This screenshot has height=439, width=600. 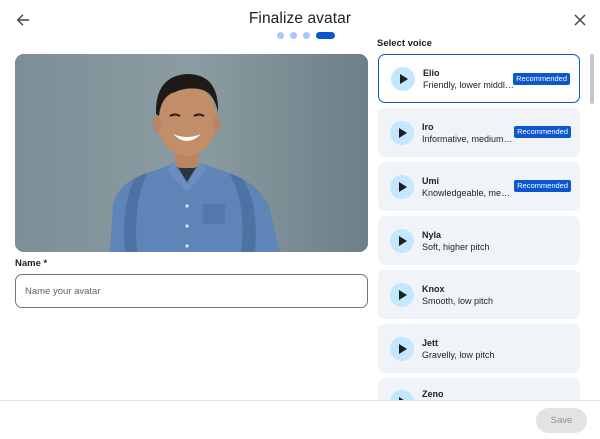 I want to click on progress-stepper, so click(x=306, y=35).